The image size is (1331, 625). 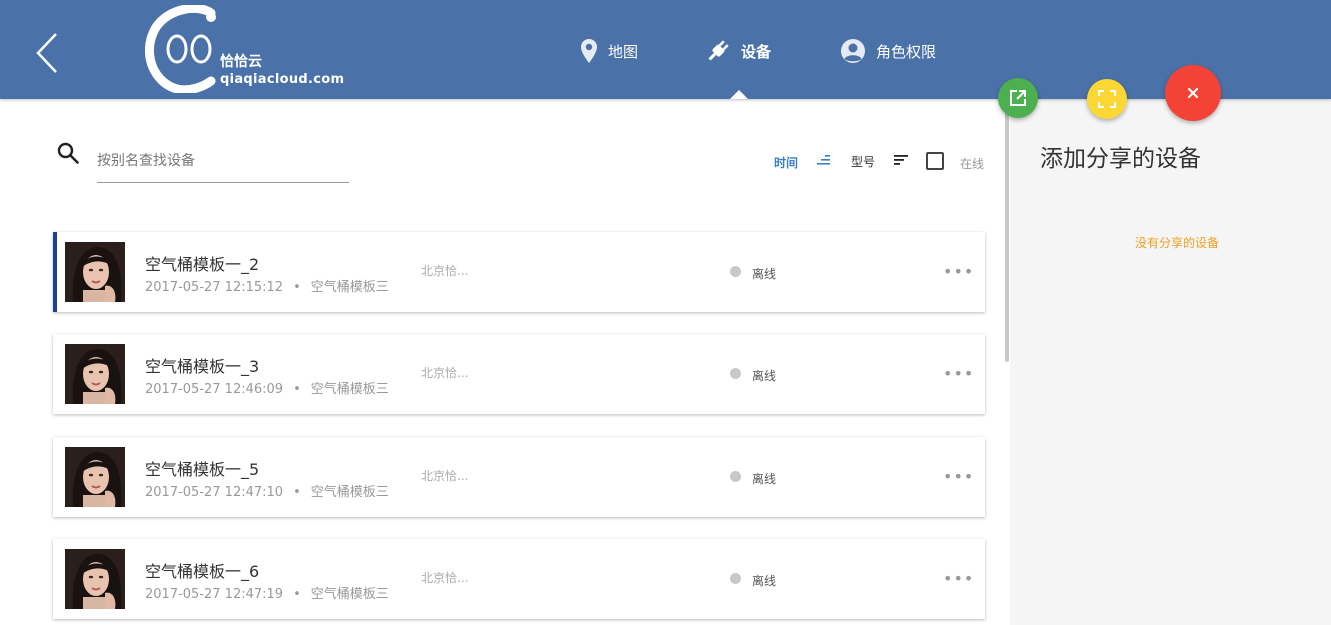 I want to click on open-external-button, so click(x=1018, y=98).